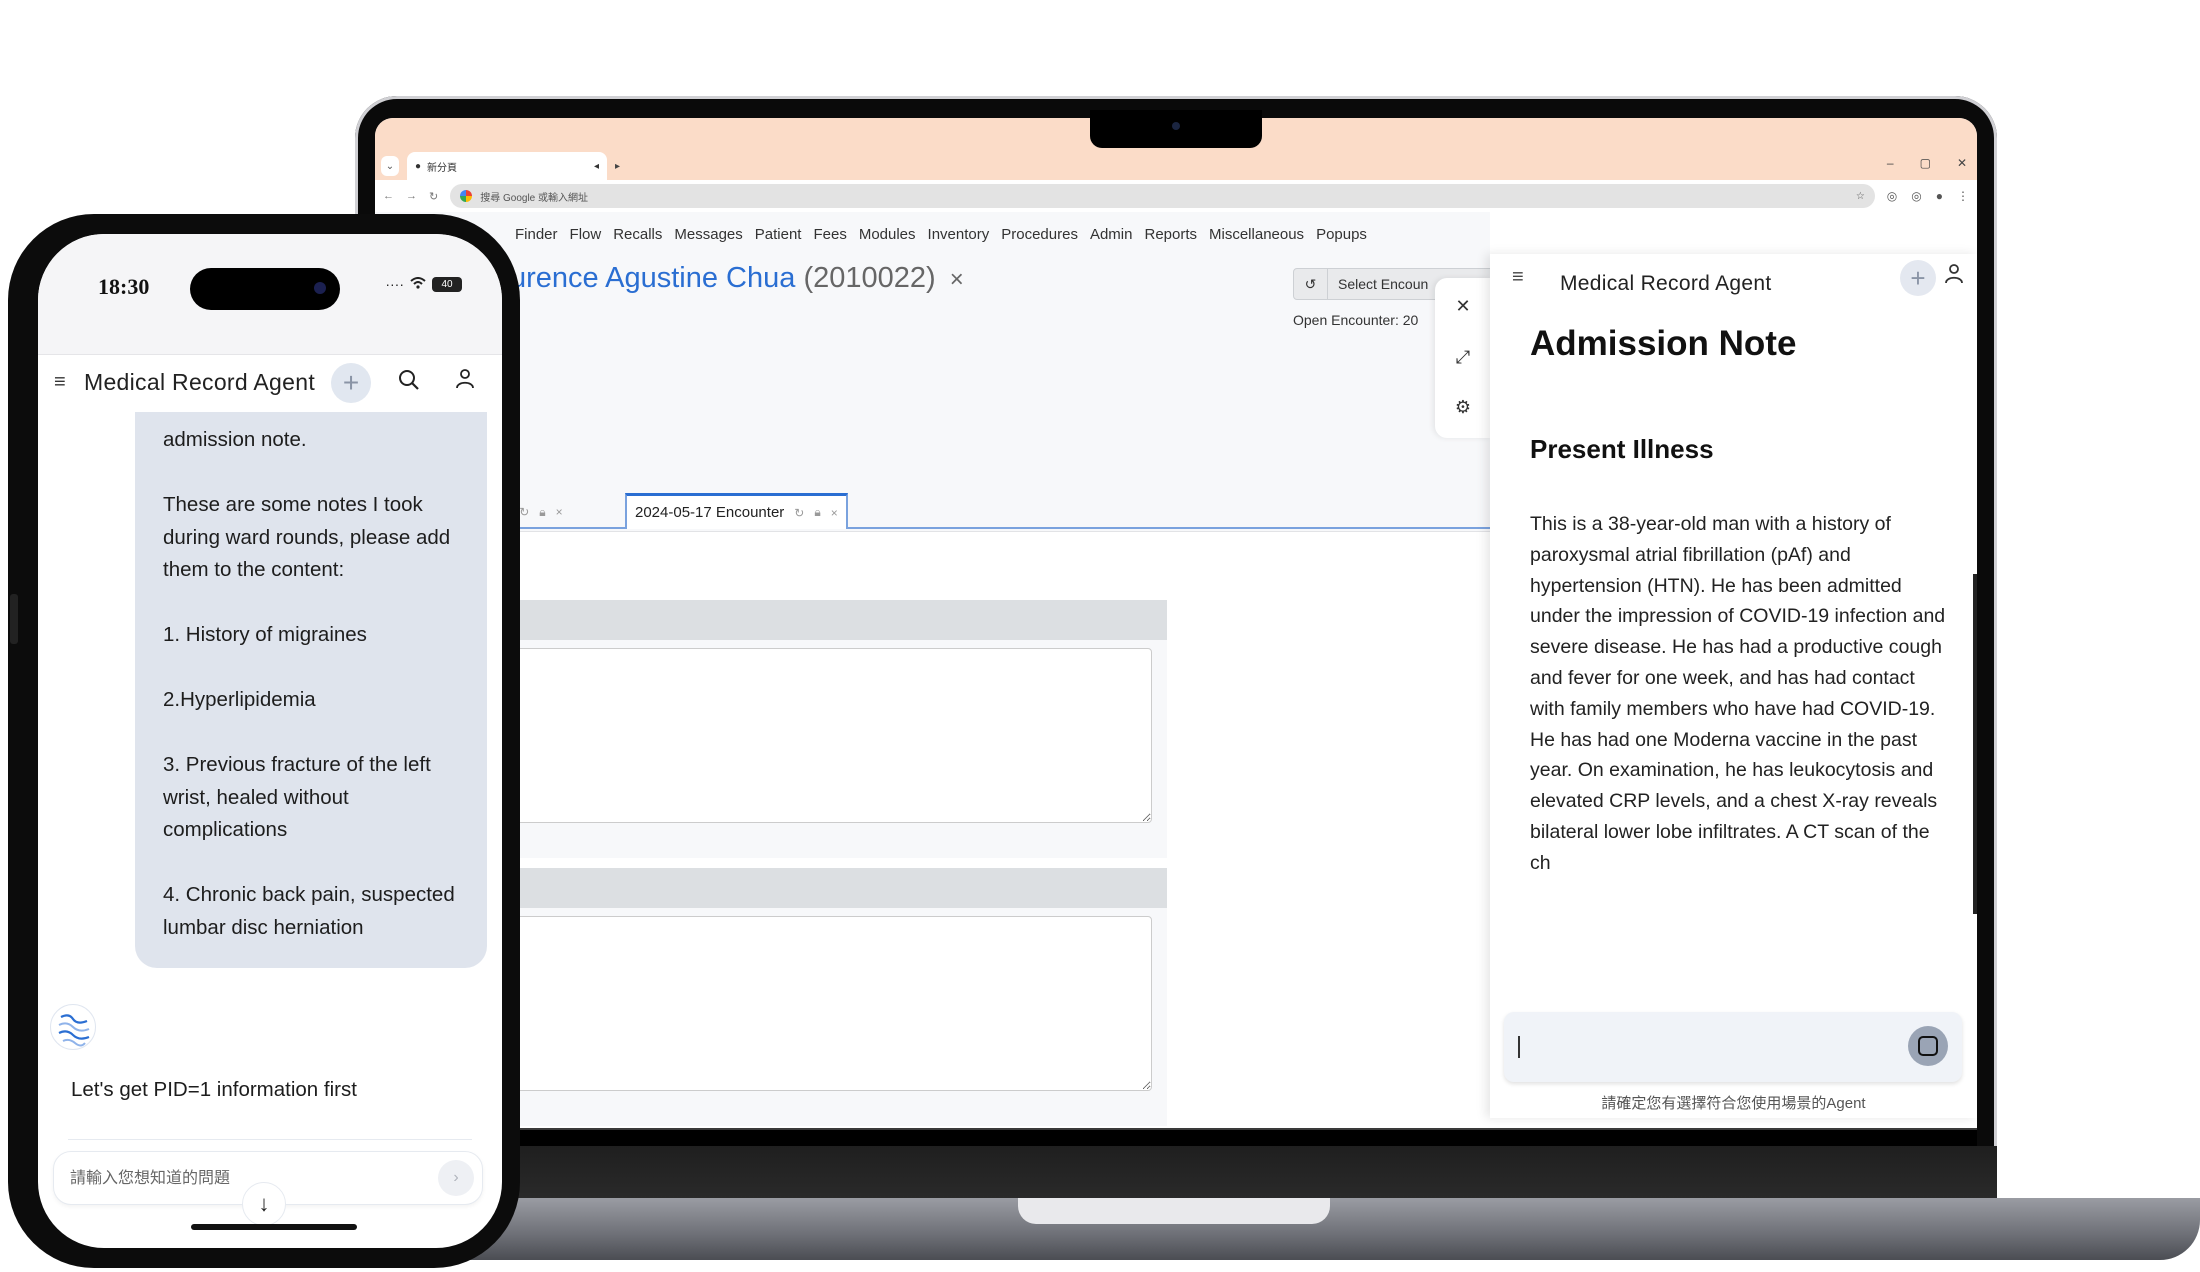  I want to click on nav-item-admin: Admin, so click(1111, 234).